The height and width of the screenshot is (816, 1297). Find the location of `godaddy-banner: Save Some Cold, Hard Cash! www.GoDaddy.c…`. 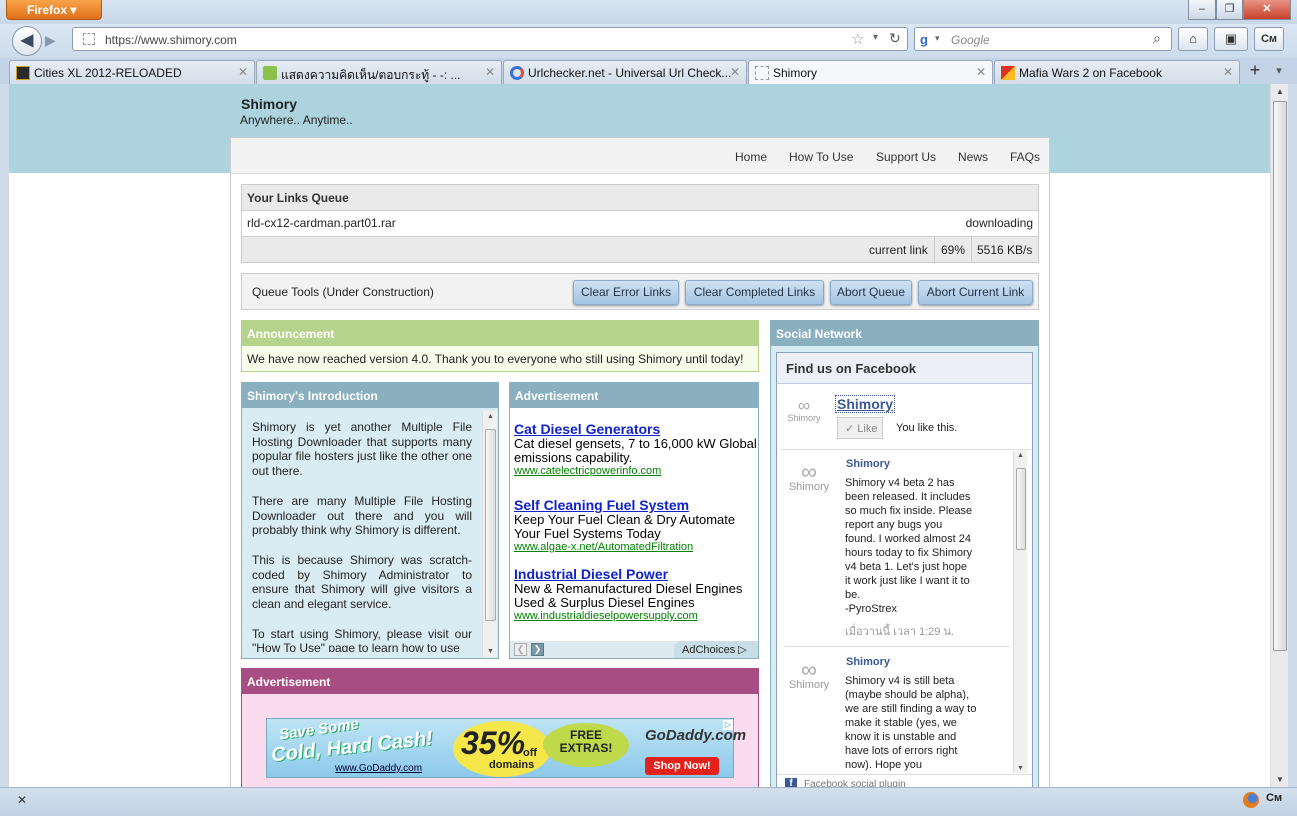

godaddy-banner: Save Some Cold, Hard Cash! www.GoDaddy.c… is located at coordinates (506, 747).